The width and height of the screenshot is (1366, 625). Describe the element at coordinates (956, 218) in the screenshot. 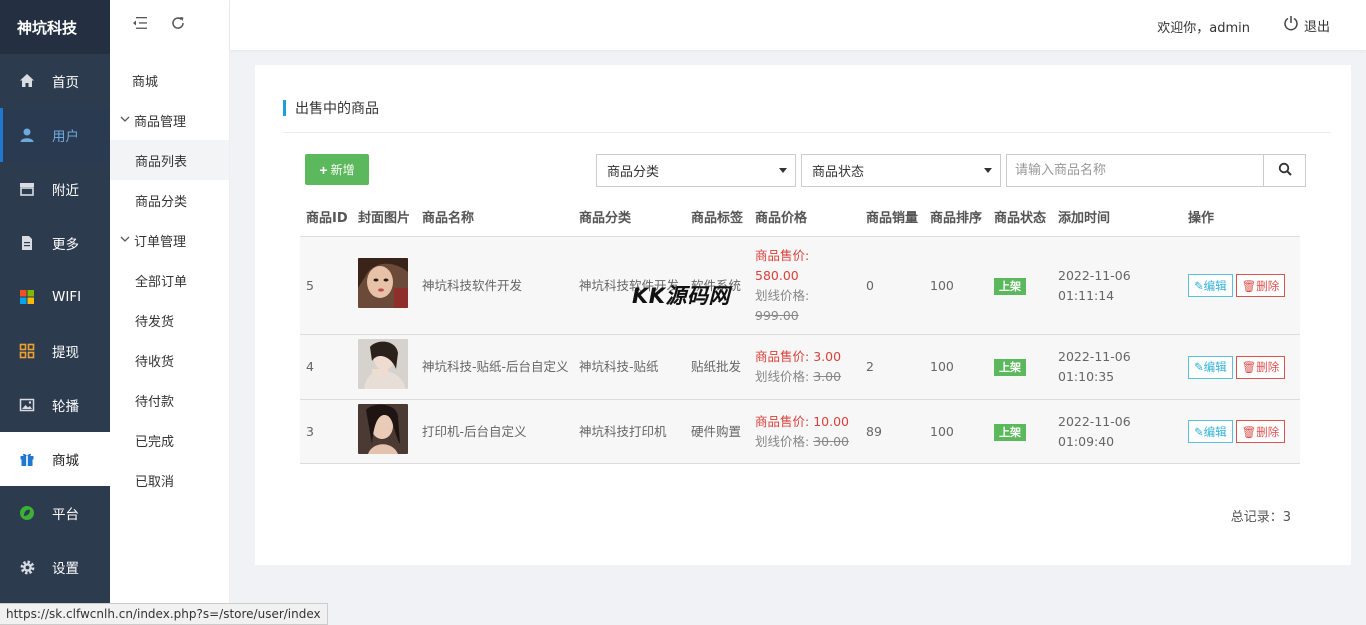

I see `header-sort: 商品排序` at that location.